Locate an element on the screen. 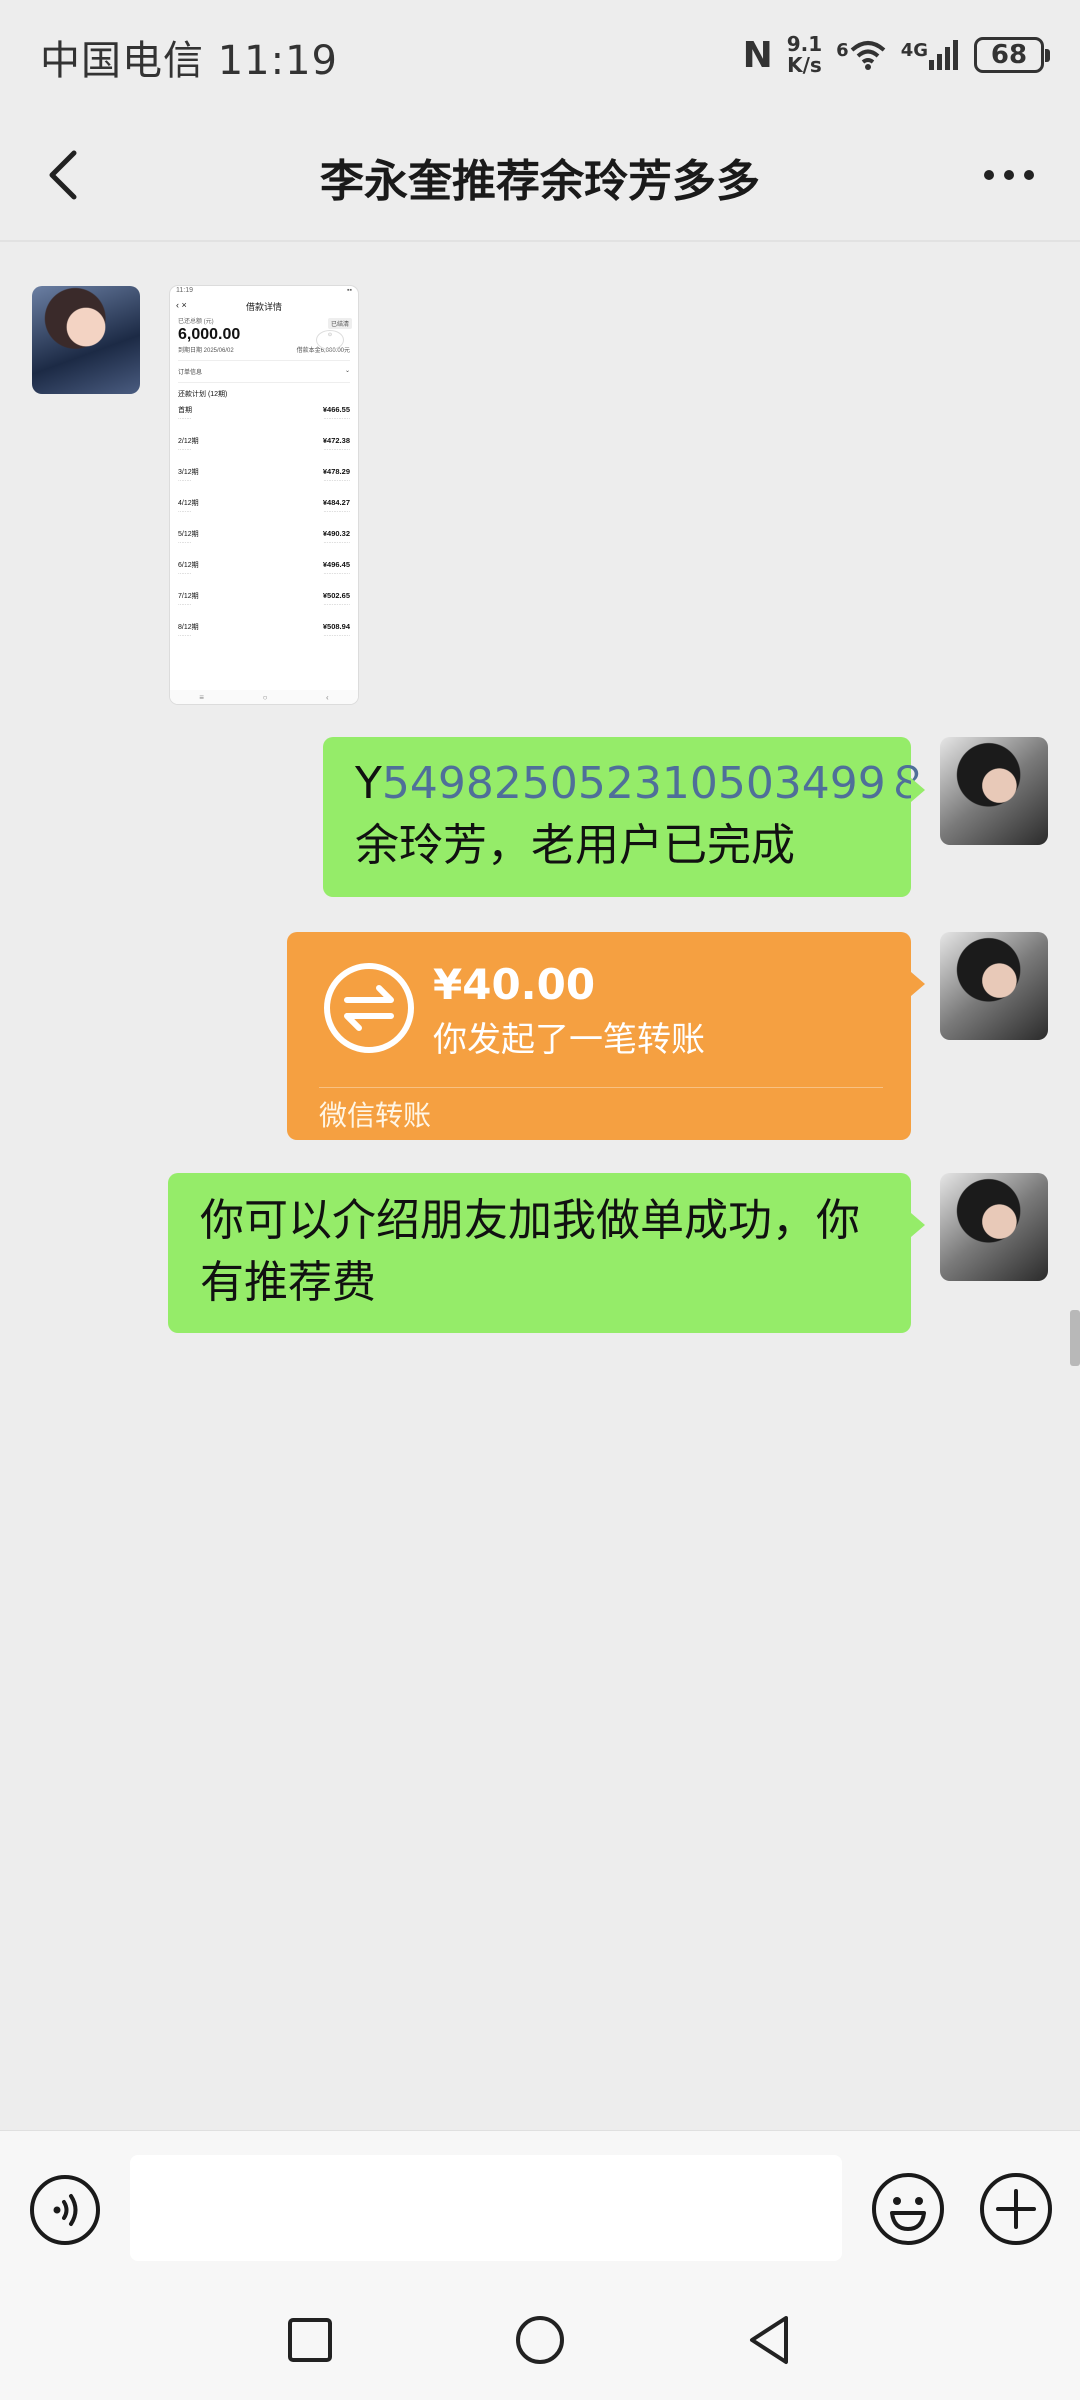 The image size is (1080, 2400). transfer-description: 你发起了一笔转账 is located at coordinates (569, 1040).